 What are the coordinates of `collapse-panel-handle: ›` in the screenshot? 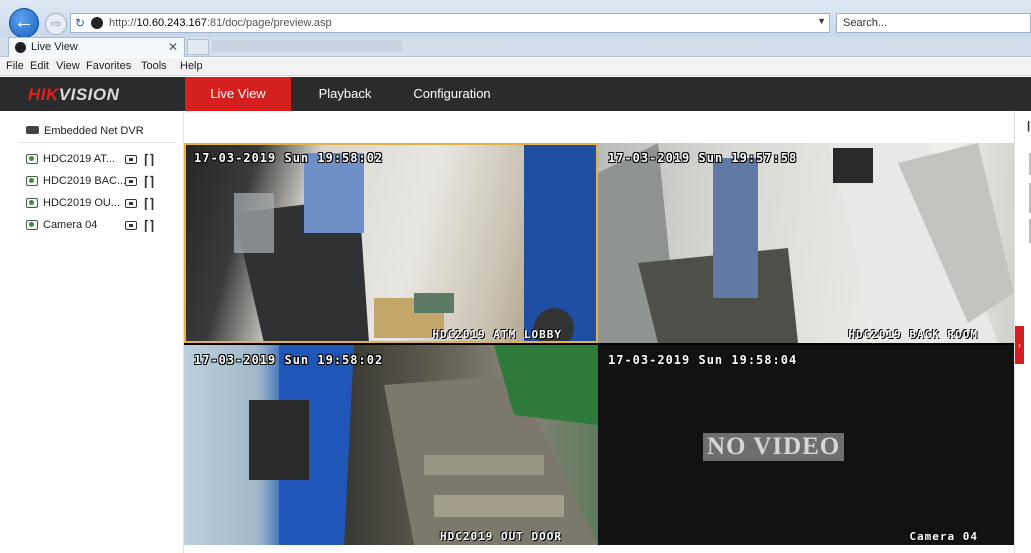 It's located at (1019, 345).